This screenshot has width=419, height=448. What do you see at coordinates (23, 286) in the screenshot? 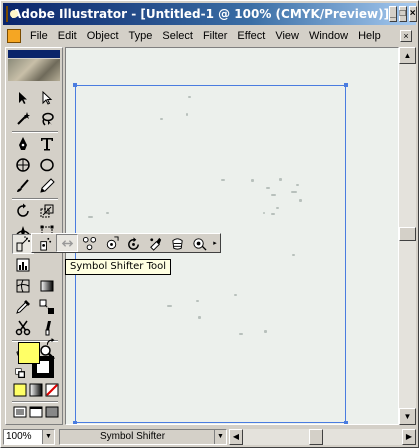
I see `mesh-icon` at bounding box center [23, 286].